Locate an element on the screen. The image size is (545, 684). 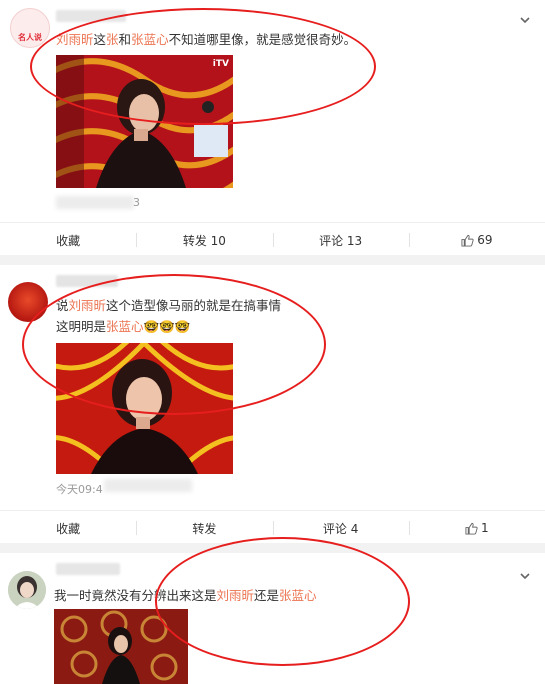
repost-label: 转发 is located at coordinates (204, 528).